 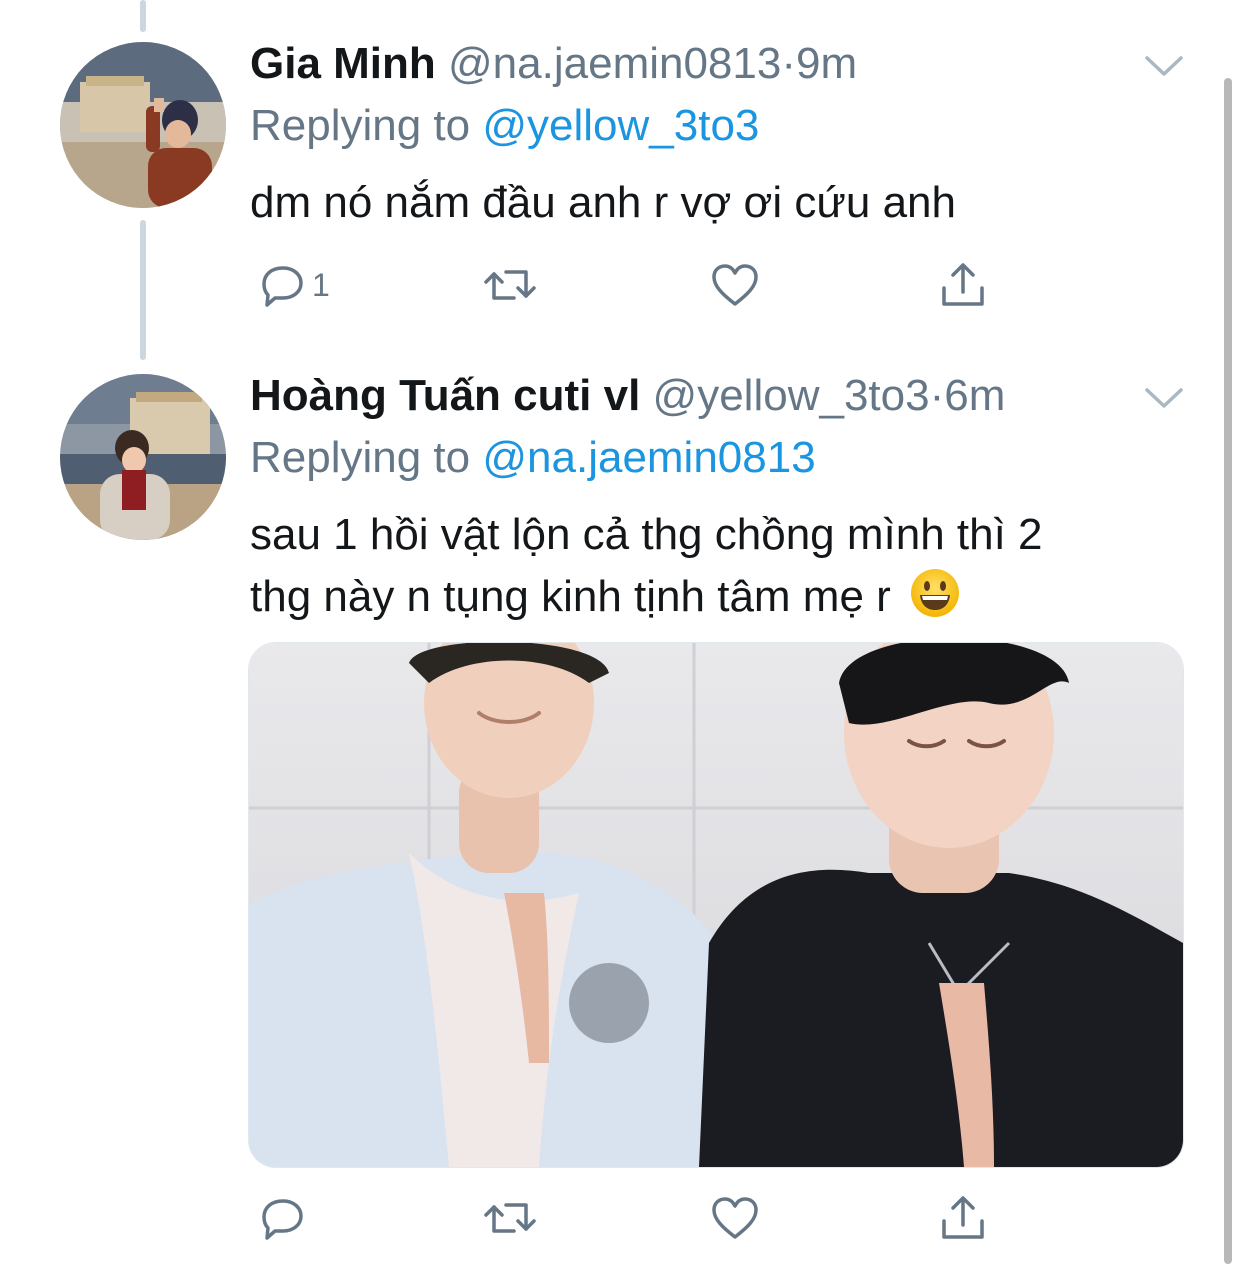 I want to click on display-name: Hoàng Tuấn cuti vl, so click(x=445, y=395).